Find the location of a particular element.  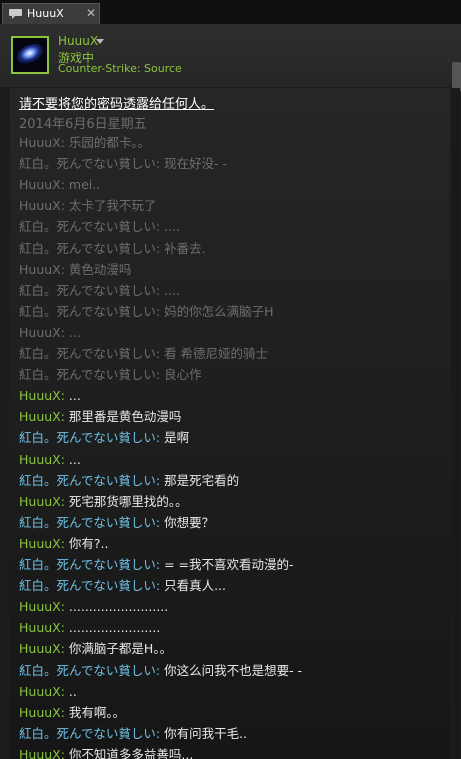

chat-message: HuuuX: 我有啊。。 is located at coordinates (72, 713).